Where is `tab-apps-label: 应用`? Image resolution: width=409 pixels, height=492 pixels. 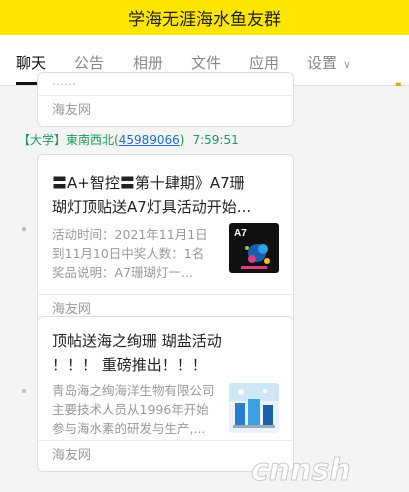 tab-apps-label: 应用 is located at coordinates (264, 63).